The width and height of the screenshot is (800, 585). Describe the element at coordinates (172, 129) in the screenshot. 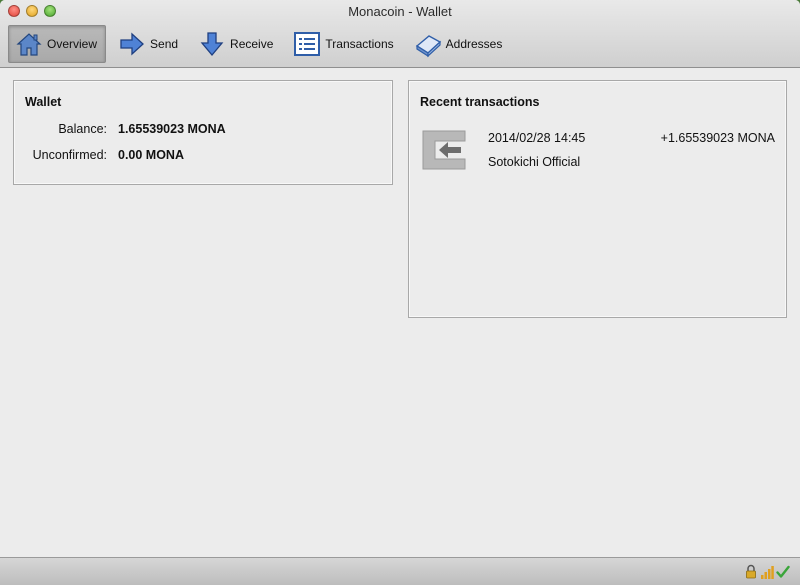

I see `balance-value: 1.65539023 MONA` at that location.